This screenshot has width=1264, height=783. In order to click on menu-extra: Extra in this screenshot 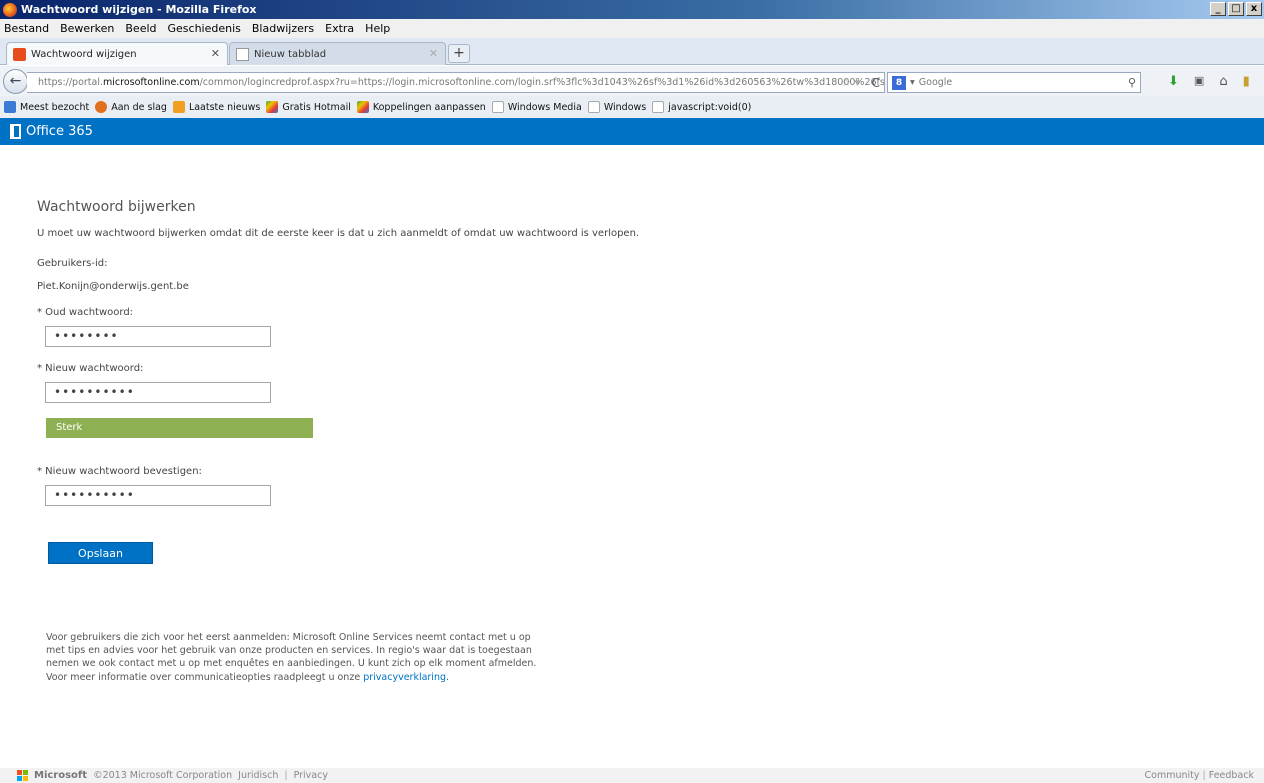, I will do `click(339, 28)`.